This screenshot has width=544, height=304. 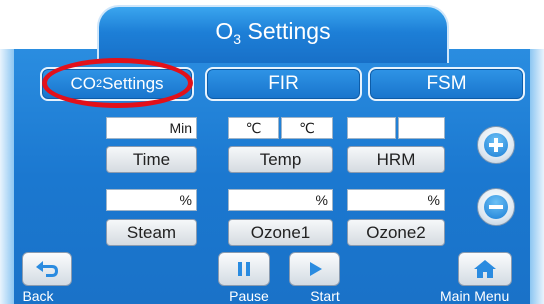 I want to click on back-label: Back, so click(x=38, y=296).